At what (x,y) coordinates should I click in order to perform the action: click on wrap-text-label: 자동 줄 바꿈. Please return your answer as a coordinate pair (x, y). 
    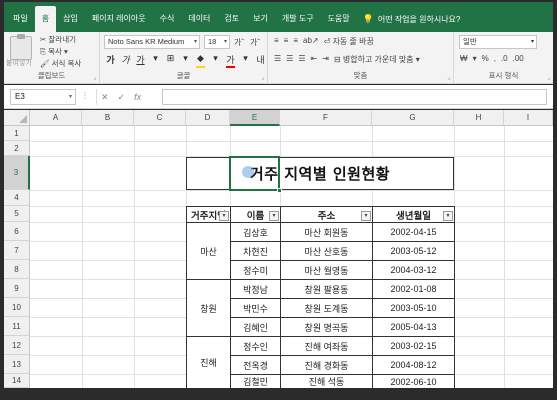
    Looking at the image, I should click on (353, 41).